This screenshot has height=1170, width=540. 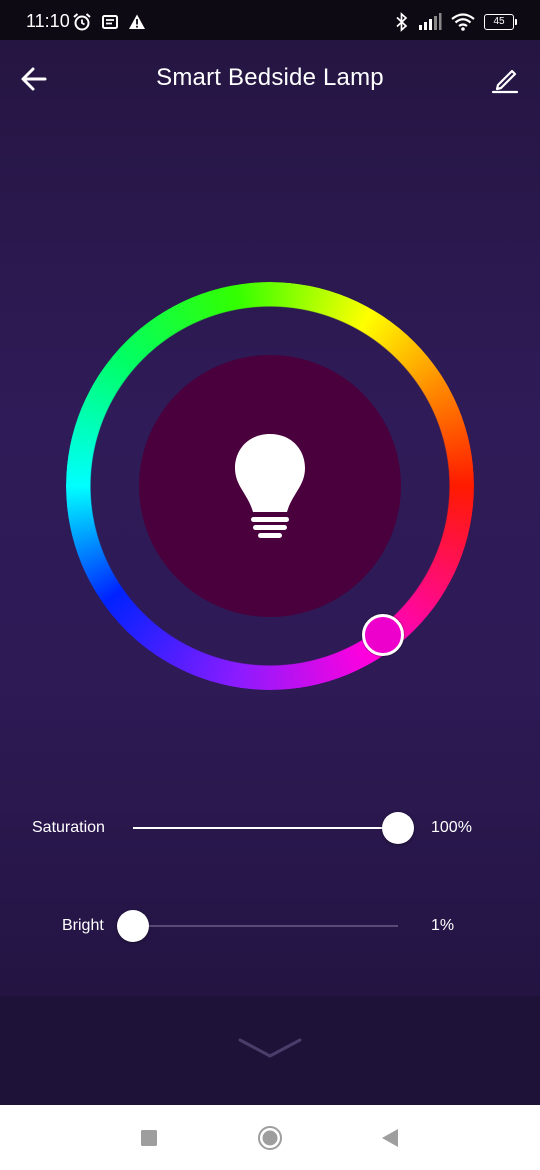 I want to click on hue-handle, so click(x=383, y=635).